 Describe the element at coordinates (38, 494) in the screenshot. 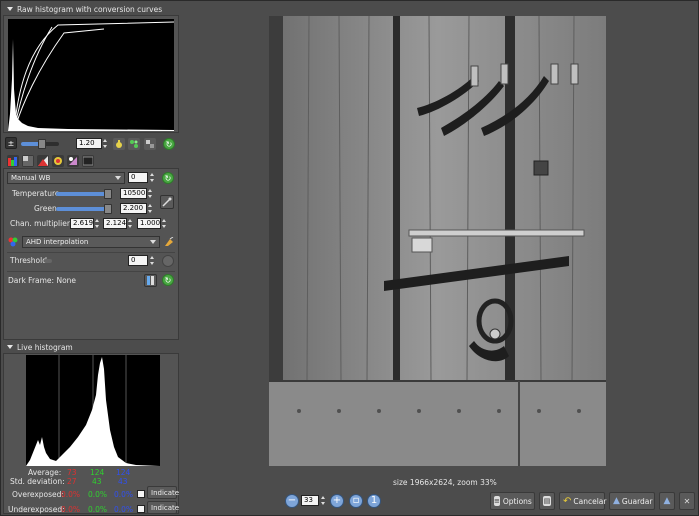

I see `overexposed-label: Overexposed:` at that location.